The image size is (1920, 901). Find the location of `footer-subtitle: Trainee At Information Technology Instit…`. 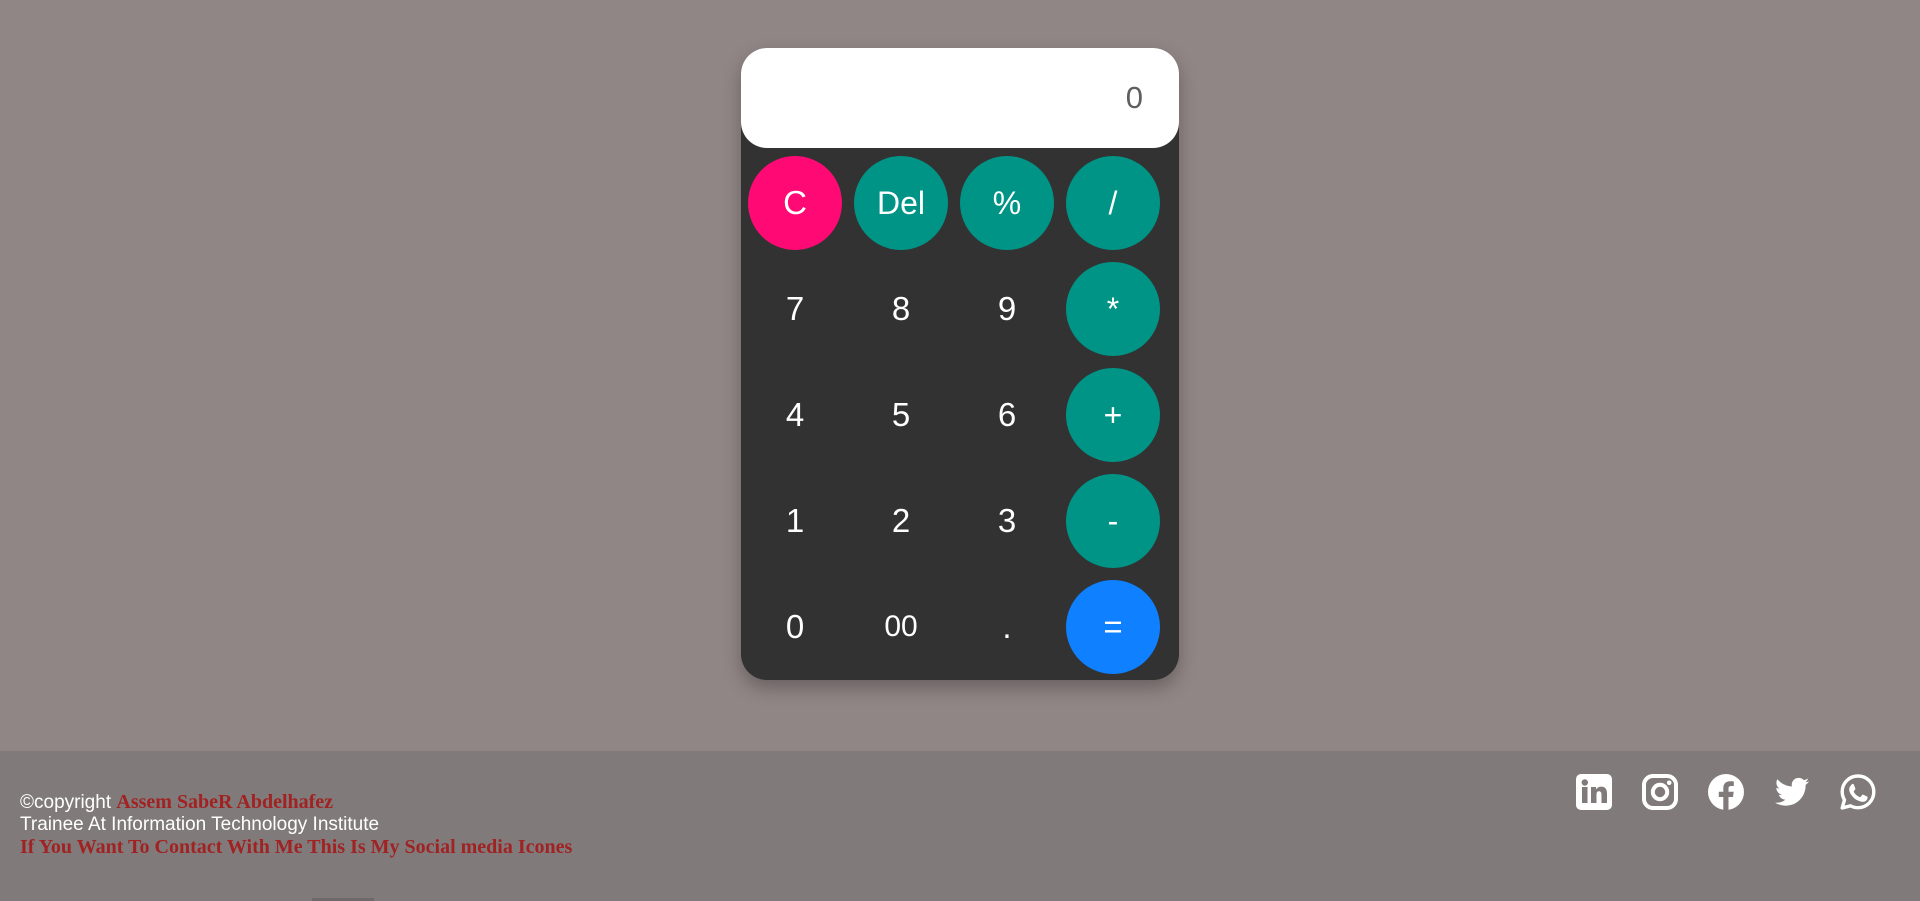

footer-subtitle: Trainee At Information Technology Instit… is located at coordinates (200, 824).